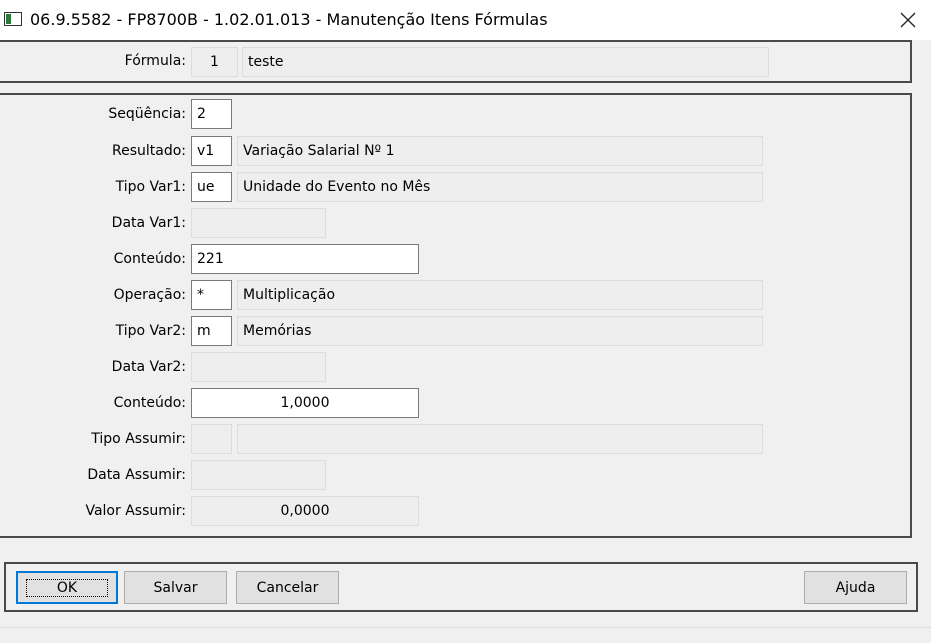  I want to click on valor-assumir-label: Valor Assumir:, so click(135, 511).